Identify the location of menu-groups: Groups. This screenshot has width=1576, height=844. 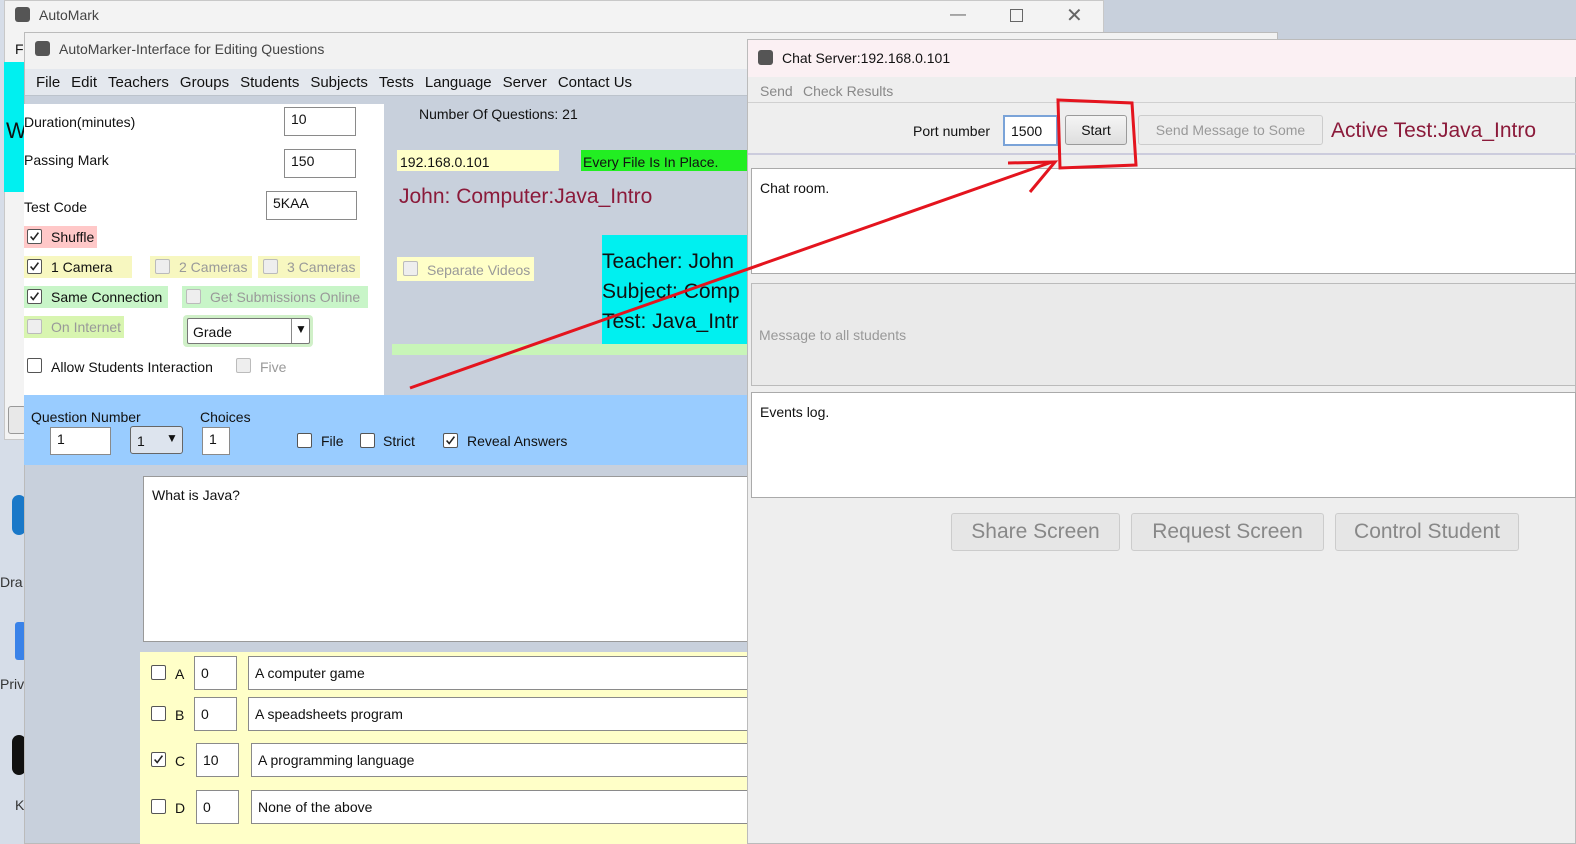
(204, 82).